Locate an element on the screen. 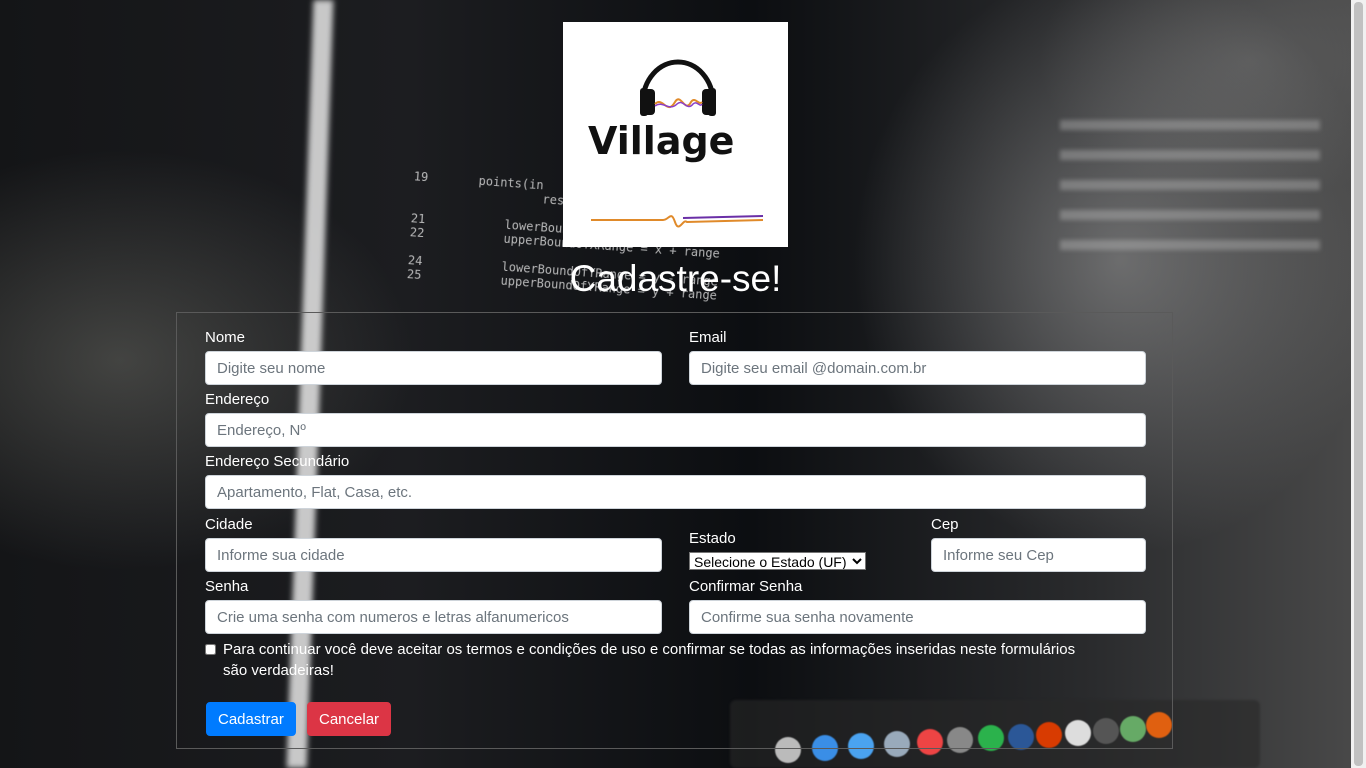 This screenshot has width=1366, height=768. endereco-secundario-label: Endereço Secundário is located at coordinates (277, 461).